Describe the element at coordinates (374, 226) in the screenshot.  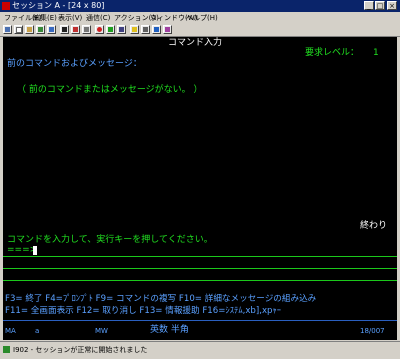
I see `end-label: 終わり` at that location.